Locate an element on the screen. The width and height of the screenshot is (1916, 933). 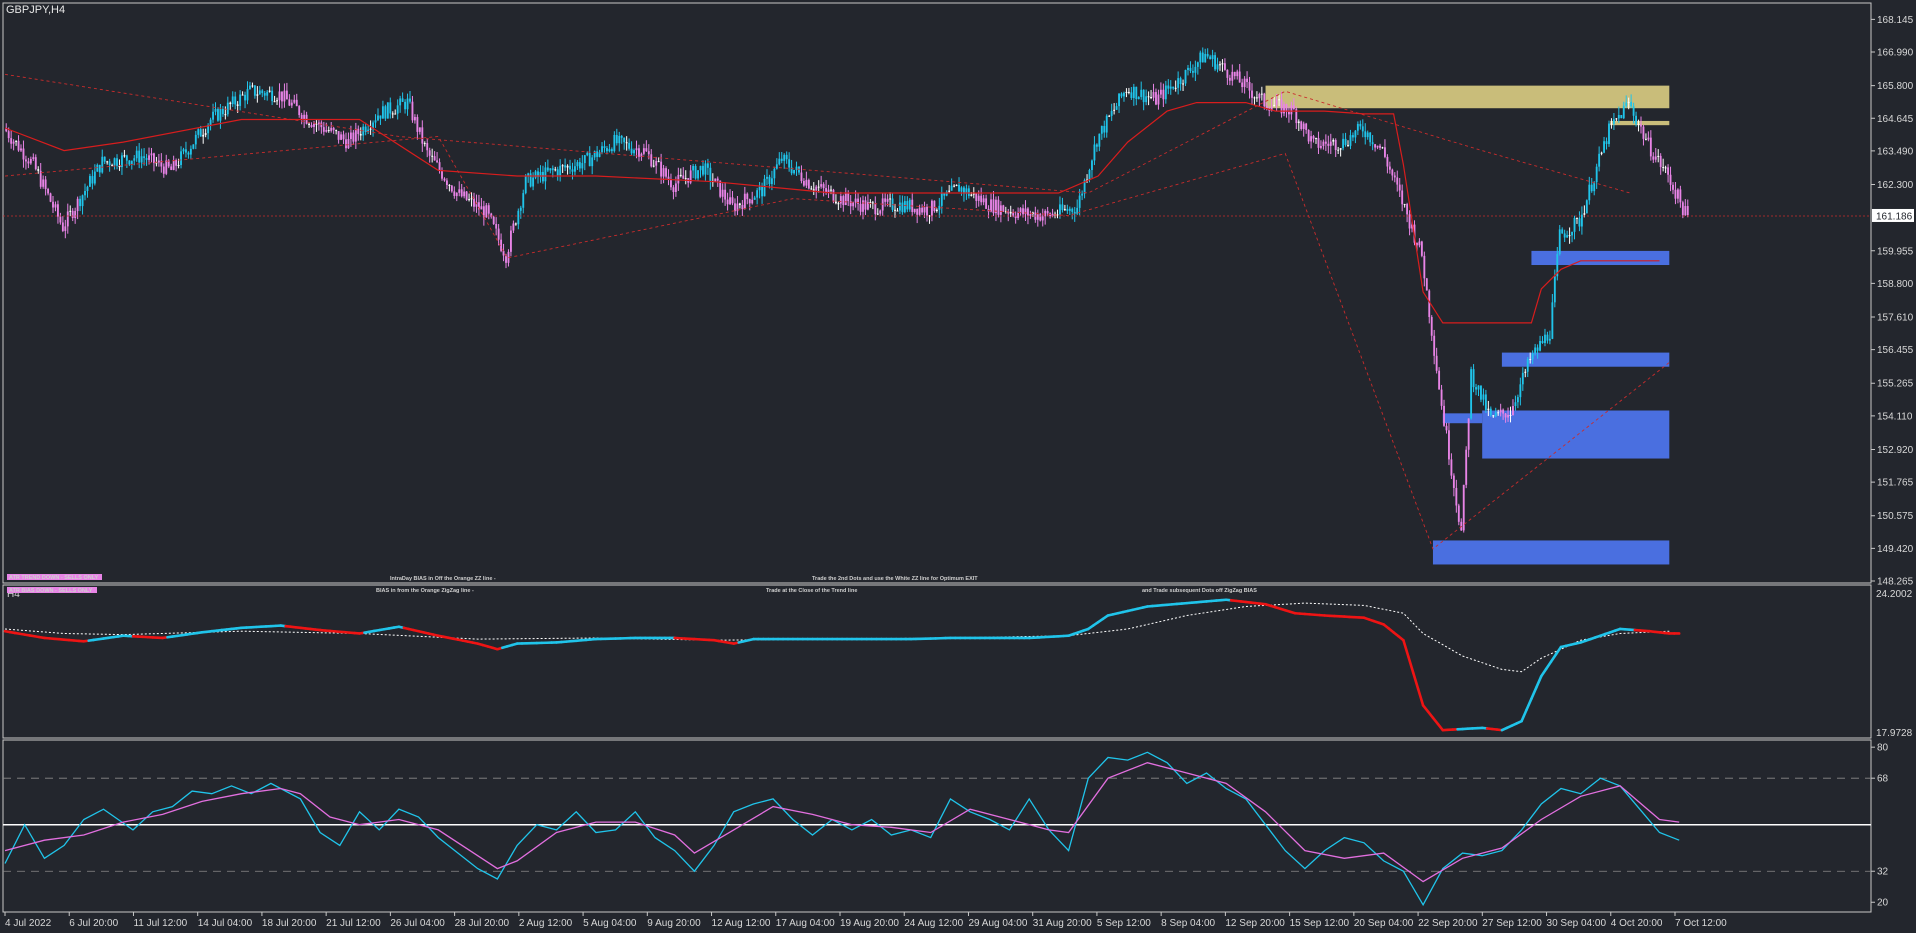
time-tick-label: 5 Aug 04:00 is located at coordinates (610, 923).